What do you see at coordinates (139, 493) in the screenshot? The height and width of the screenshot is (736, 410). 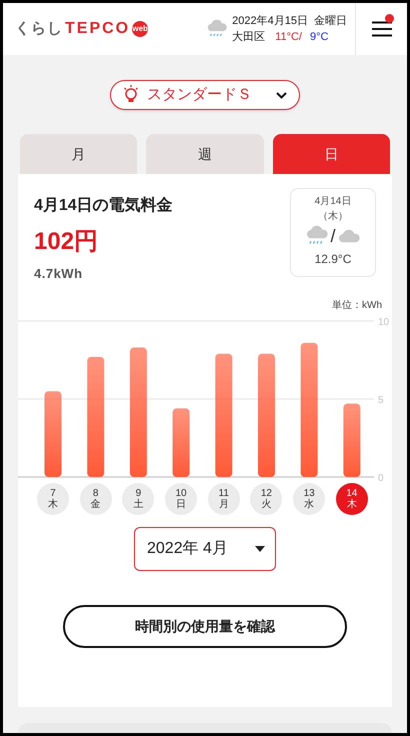 I see `x-tick-label: 9` at bounding box center [139, 493].